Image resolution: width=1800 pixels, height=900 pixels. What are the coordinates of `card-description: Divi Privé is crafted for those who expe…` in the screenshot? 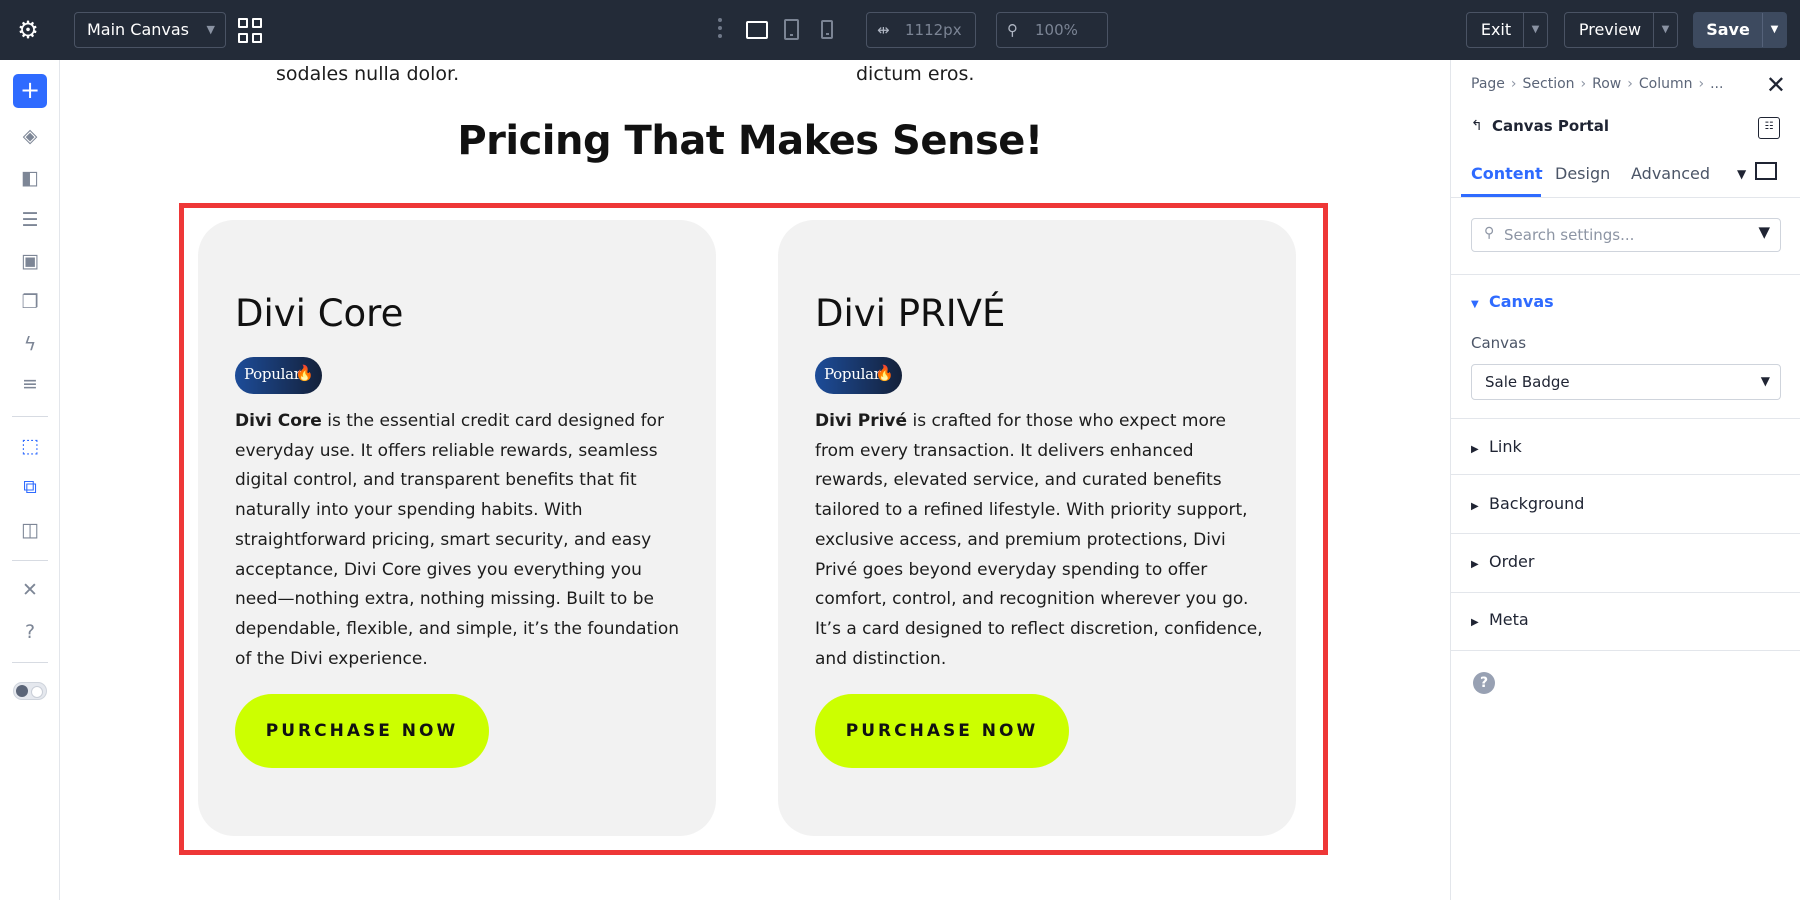 It's located at (1040, 540).